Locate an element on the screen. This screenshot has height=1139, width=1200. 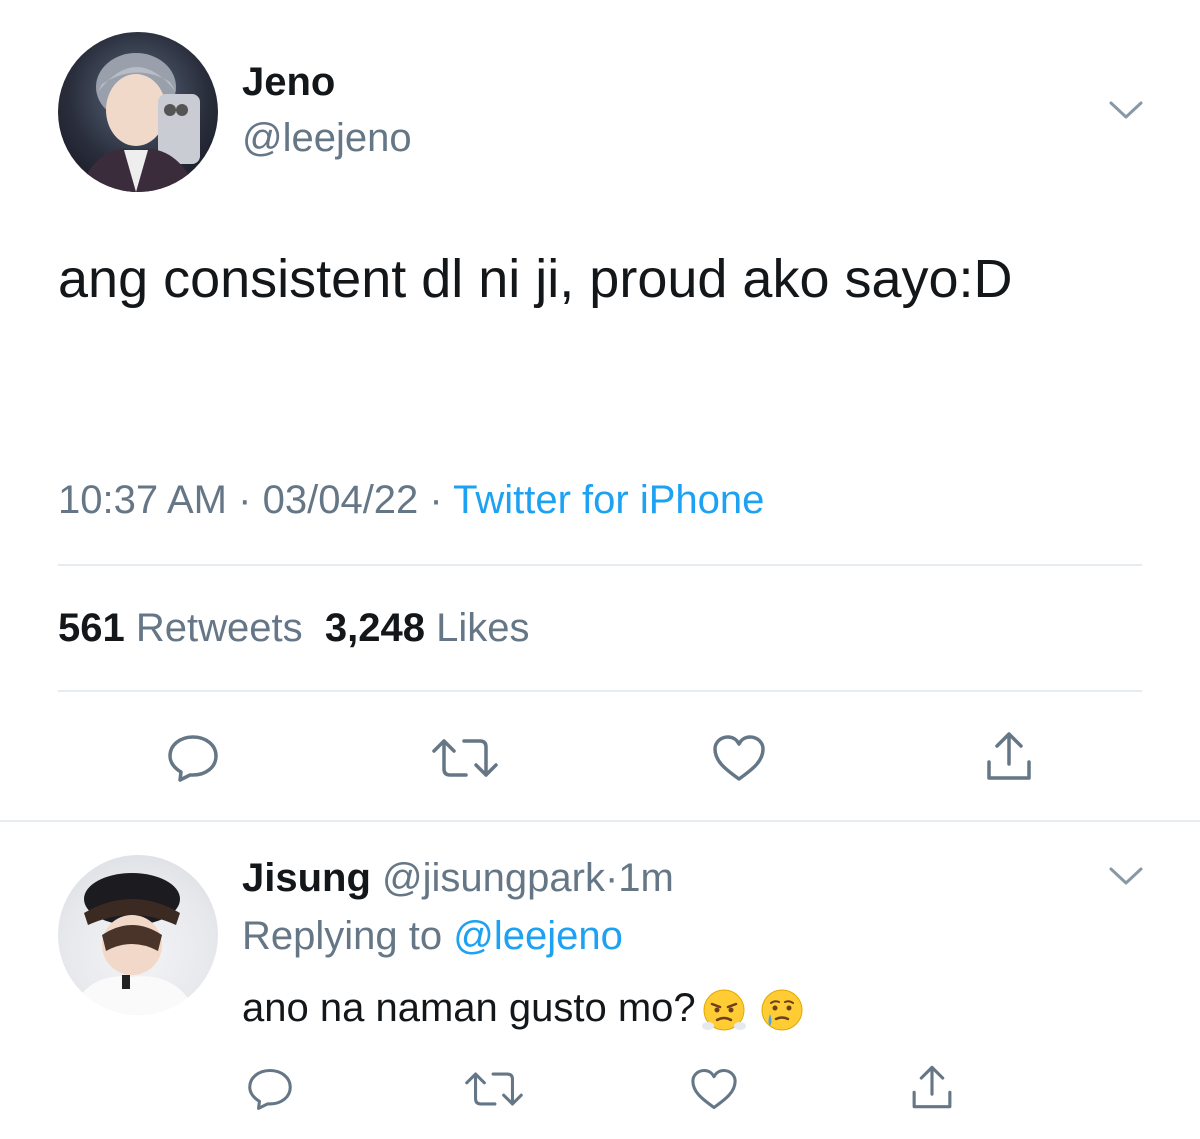
likes-stat: 3,248 Likes is located at coordinates (427, 628).